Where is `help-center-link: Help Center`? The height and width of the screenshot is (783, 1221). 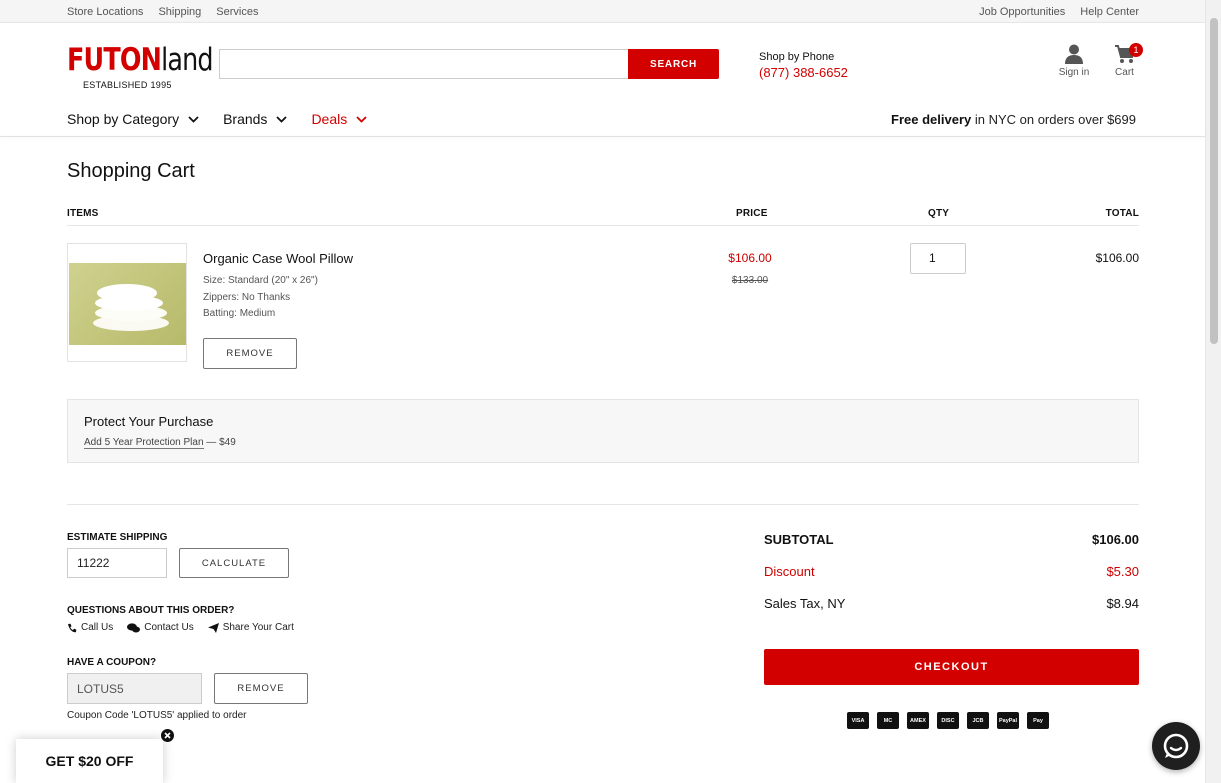
help-center-link: Help Center is located at coordinates (1109, 12).